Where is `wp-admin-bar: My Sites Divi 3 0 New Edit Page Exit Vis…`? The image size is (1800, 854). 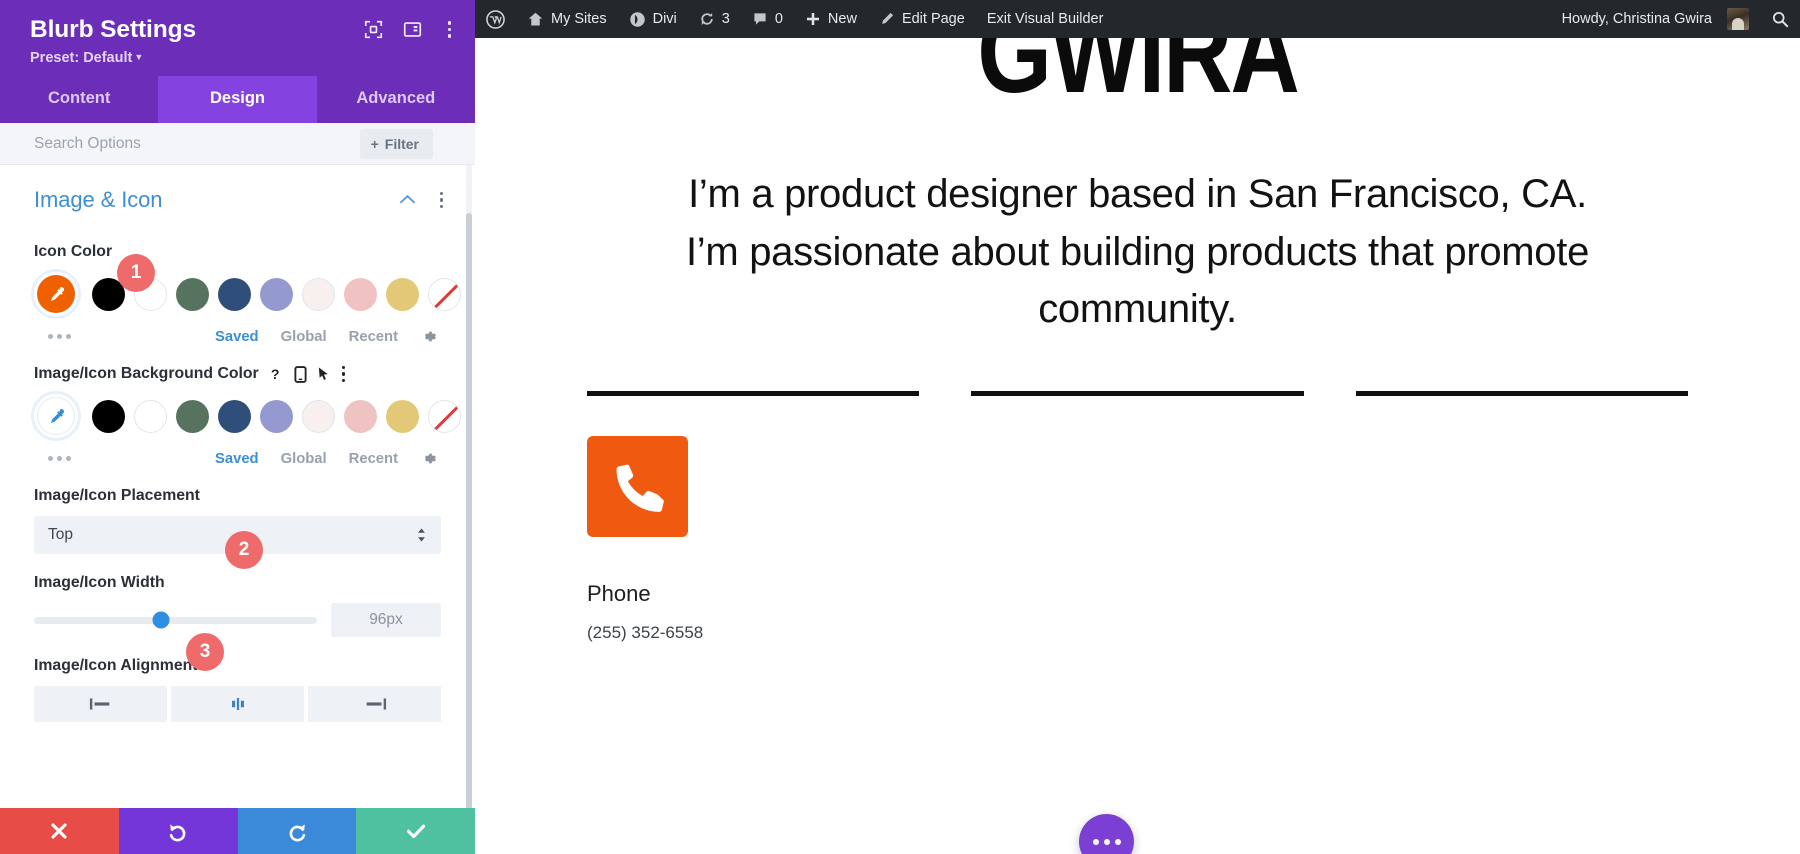 wp-admin-bar: My Sites Divi 3 0 New Edit Page Exit Vis… is located at coordinates (1137, 19).